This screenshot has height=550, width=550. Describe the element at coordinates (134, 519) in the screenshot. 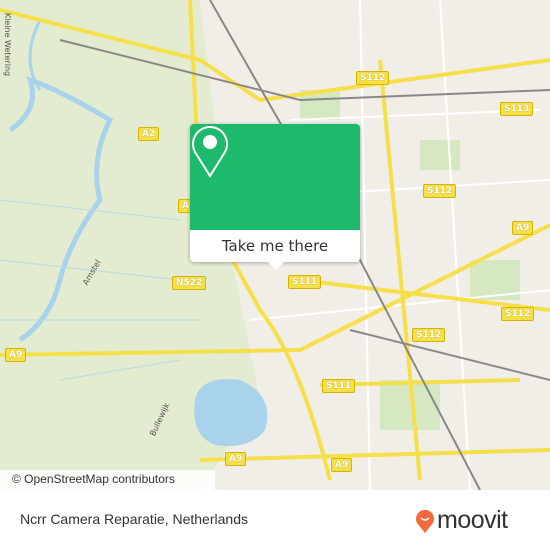

I see `place-name: Ncrr Camera Reparatie, Netherlands` at that location.